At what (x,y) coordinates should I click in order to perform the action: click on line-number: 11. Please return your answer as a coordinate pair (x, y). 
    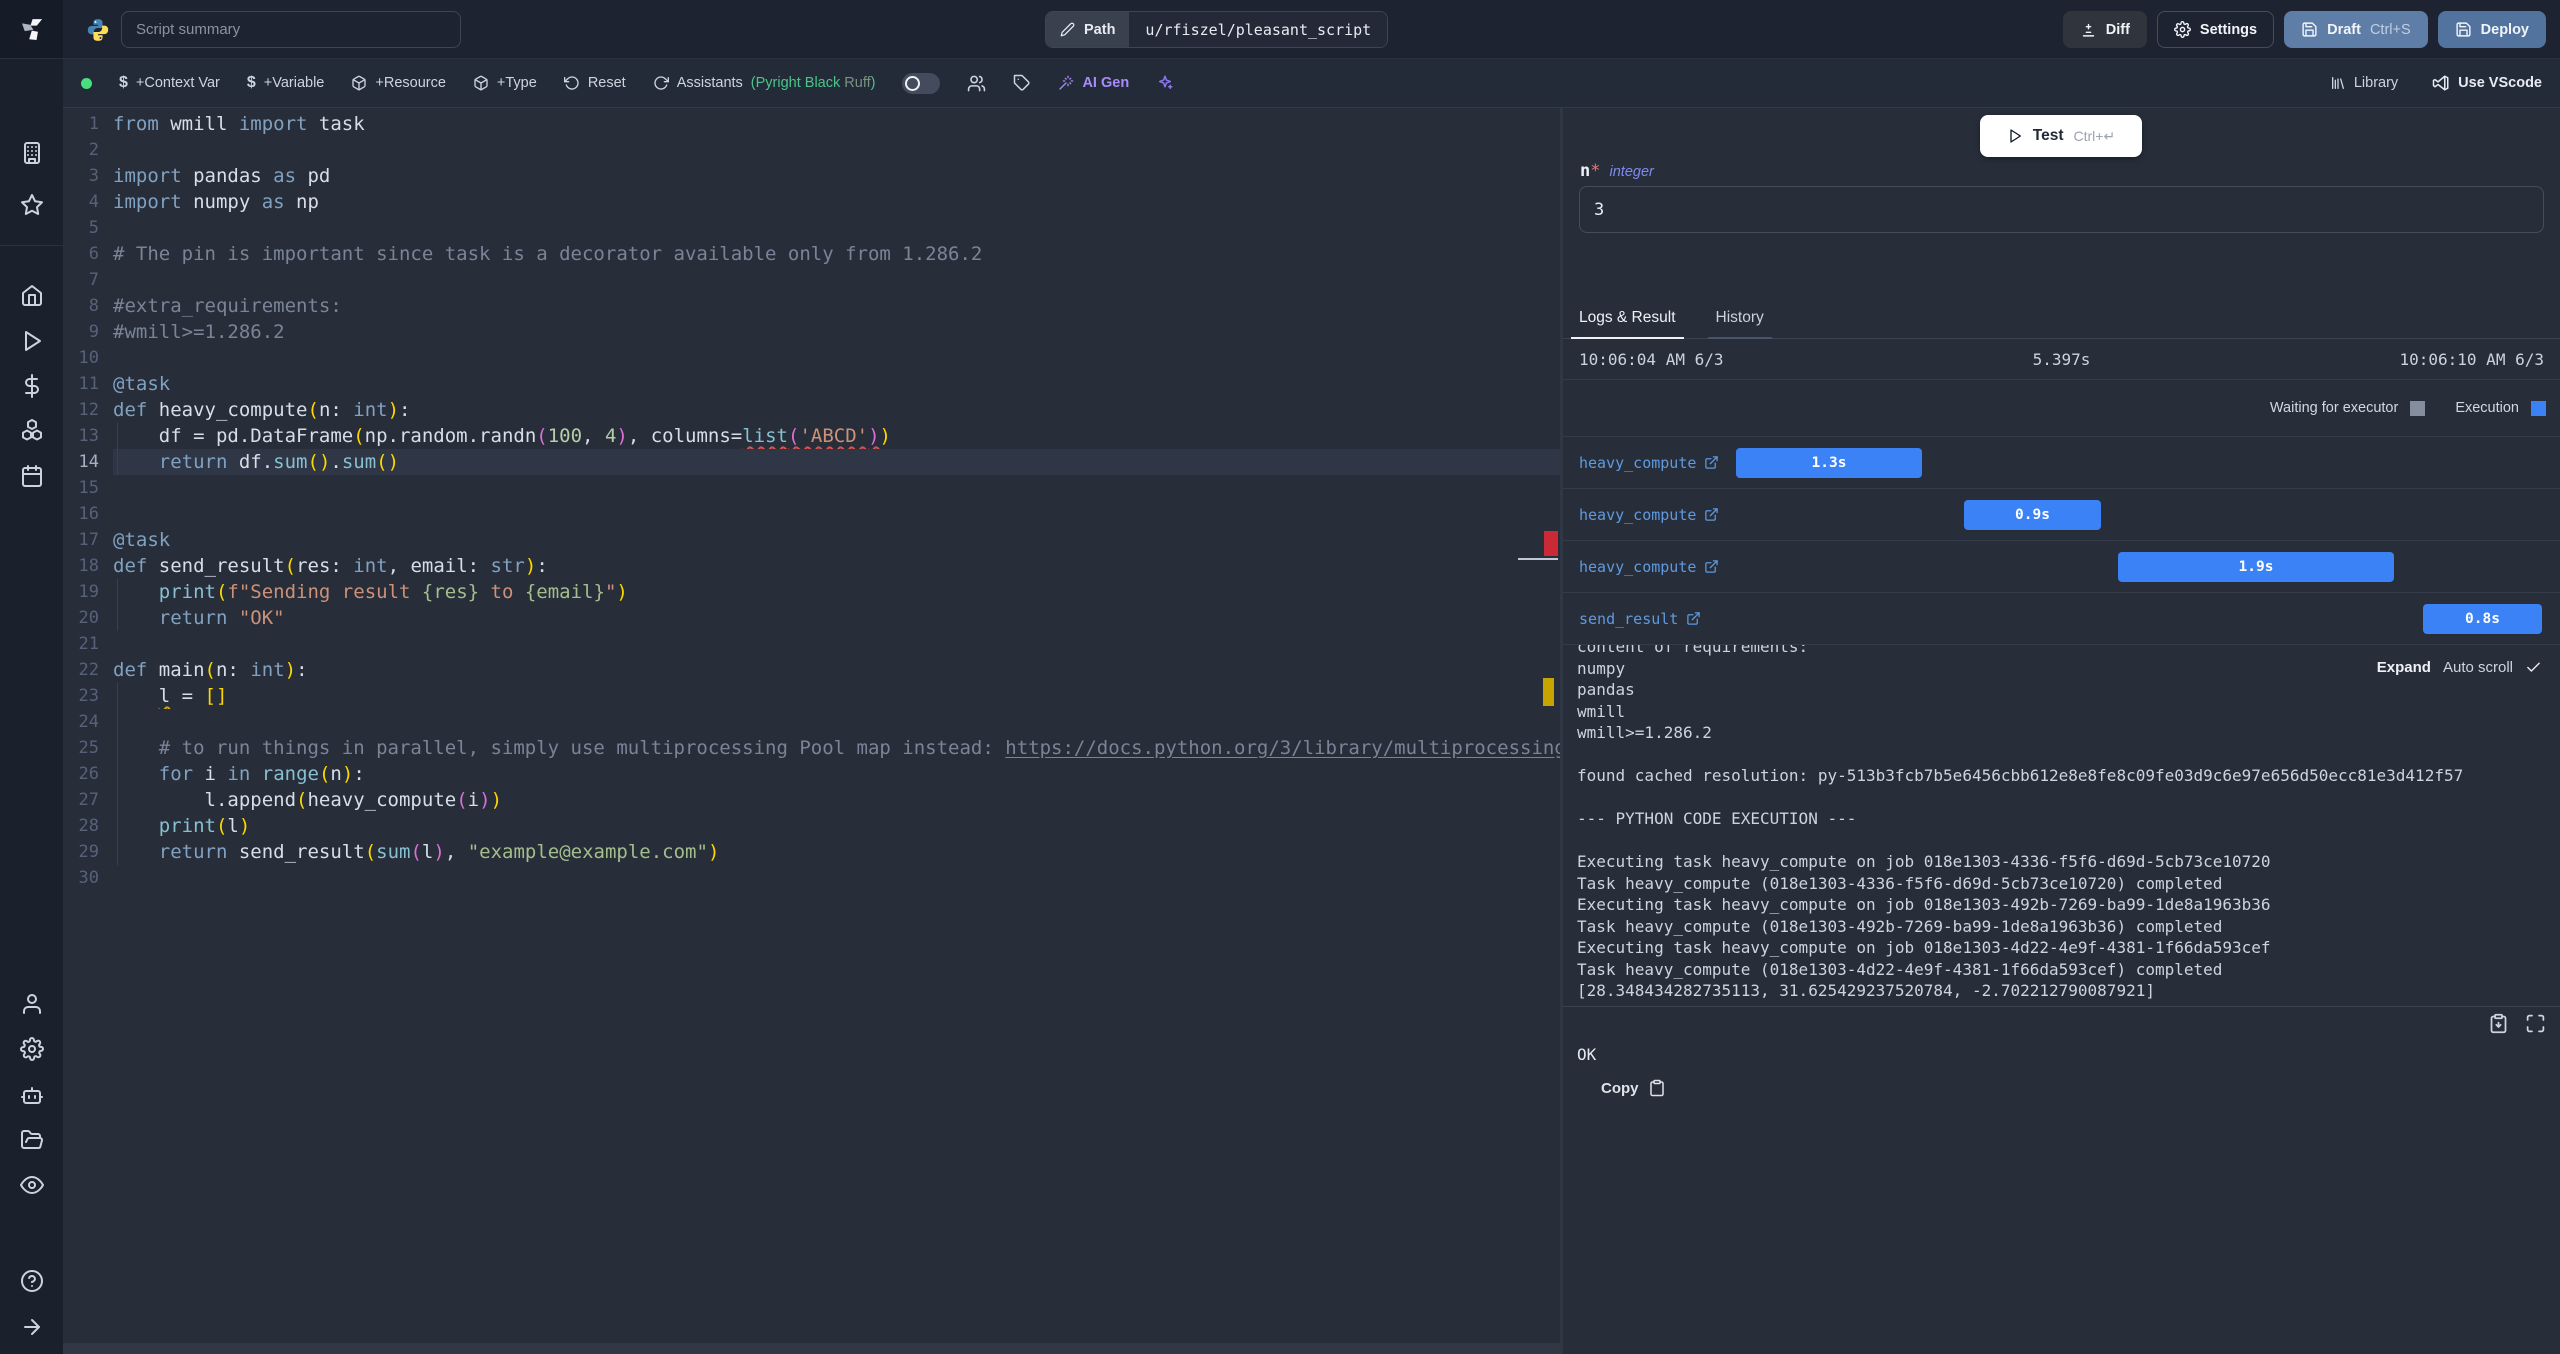
    Looking at the image, I should click on (81, 384).